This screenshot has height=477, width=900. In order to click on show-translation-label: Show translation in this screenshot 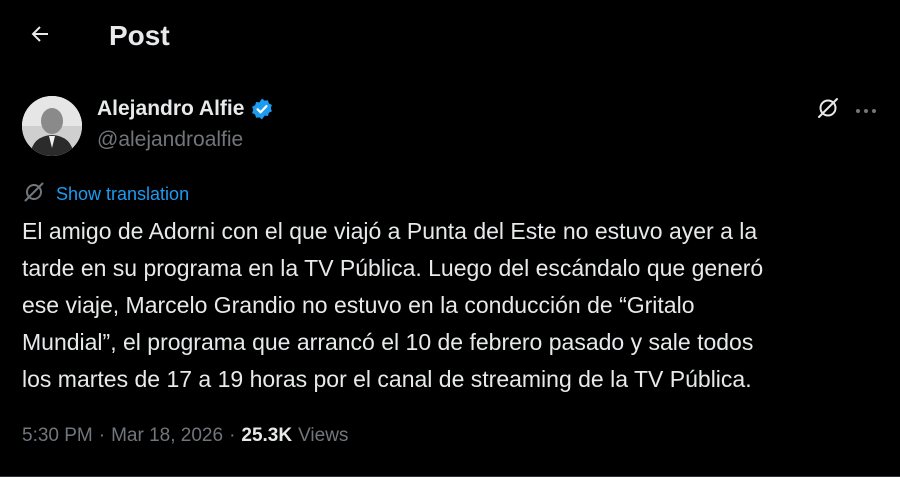, I will do `click(123, 194)`.